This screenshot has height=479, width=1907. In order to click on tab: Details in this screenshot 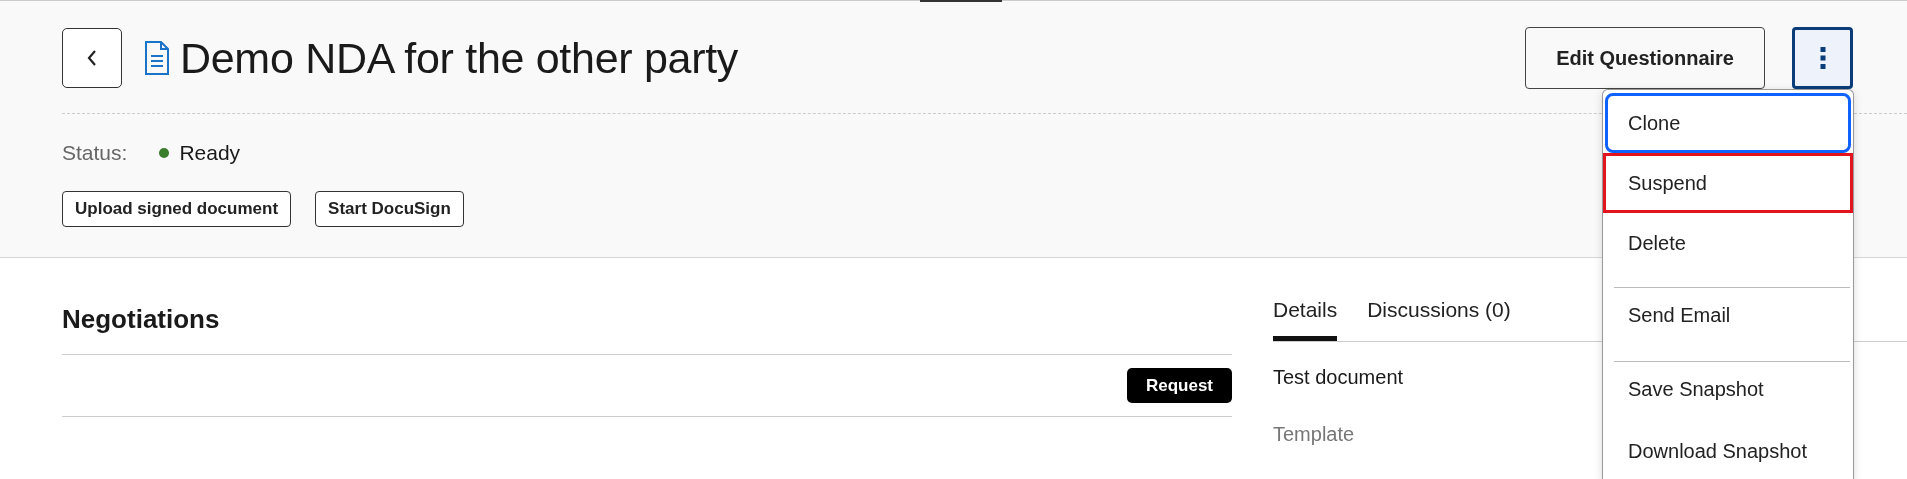, I will do `click(1305, 319)`.